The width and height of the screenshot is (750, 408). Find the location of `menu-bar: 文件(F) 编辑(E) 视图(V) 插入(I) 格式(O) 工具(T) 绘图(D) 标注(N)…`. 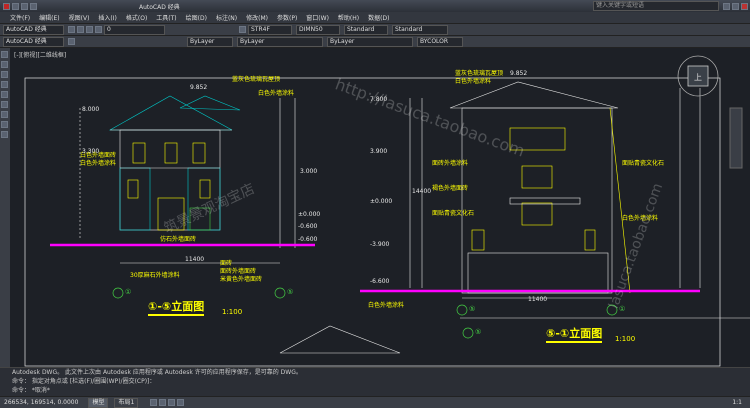

menu-bar: 文件(F) 编辑(E) 视图(V) 插入(I) 格式(O) 工具(T) 绘图(D) 标注(N)… is located at coordinates (375, 18).